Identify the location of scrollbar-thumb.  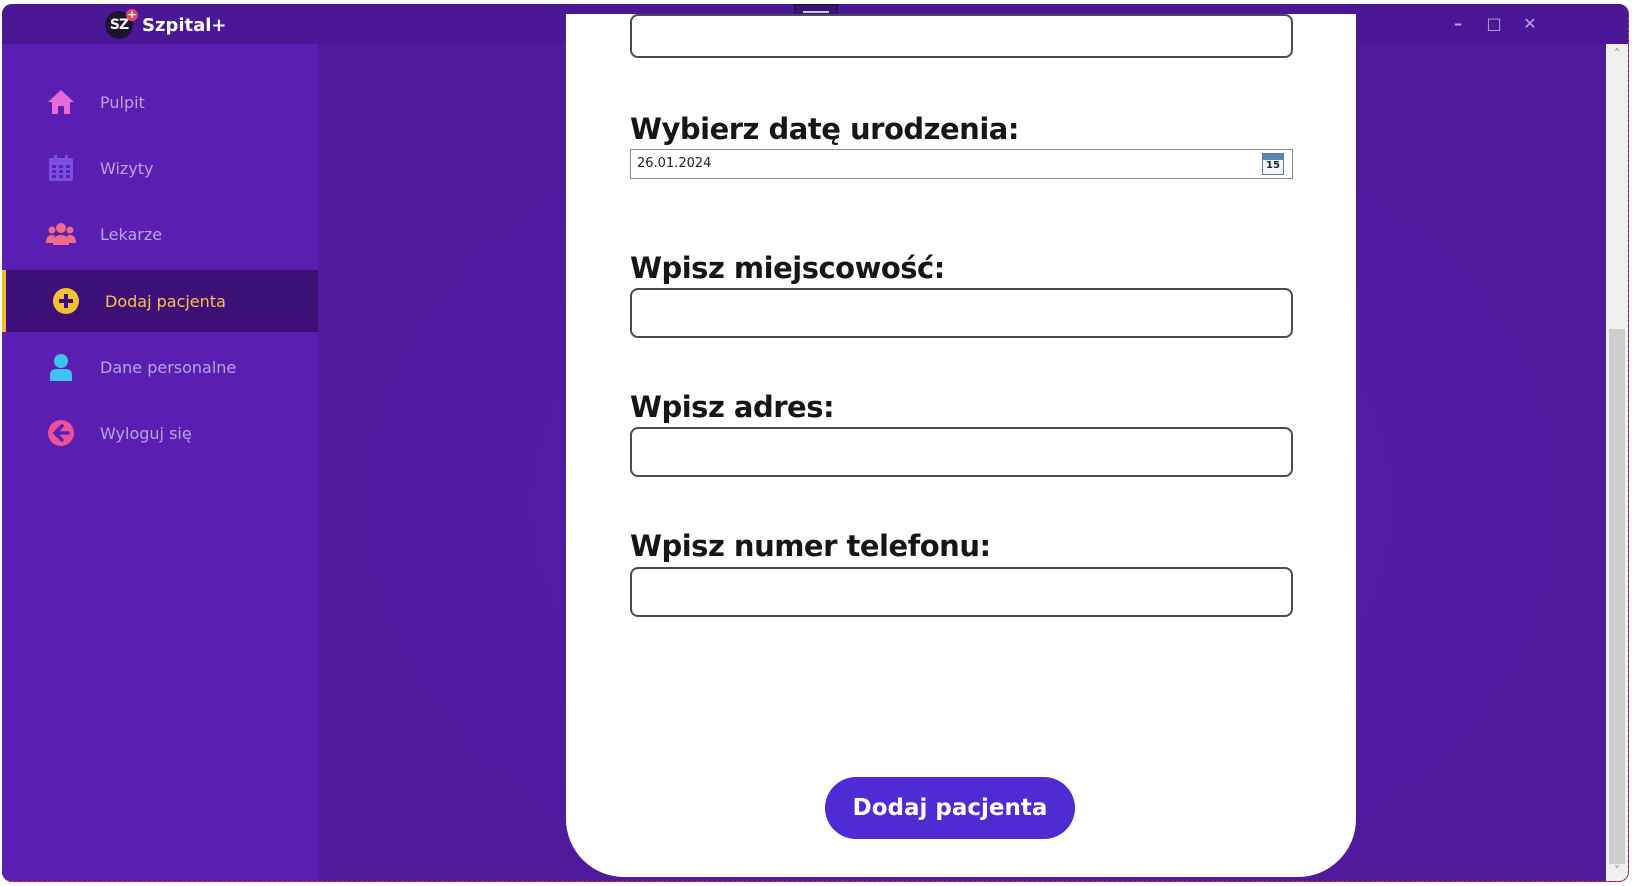
(1617, 596).